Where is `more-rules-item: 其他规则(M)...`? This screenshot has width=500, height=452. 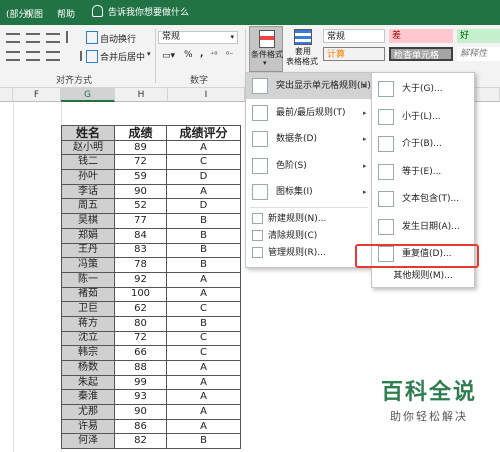
more-rules-item: 其他规则(M)... is located at coordinates (423, 276).